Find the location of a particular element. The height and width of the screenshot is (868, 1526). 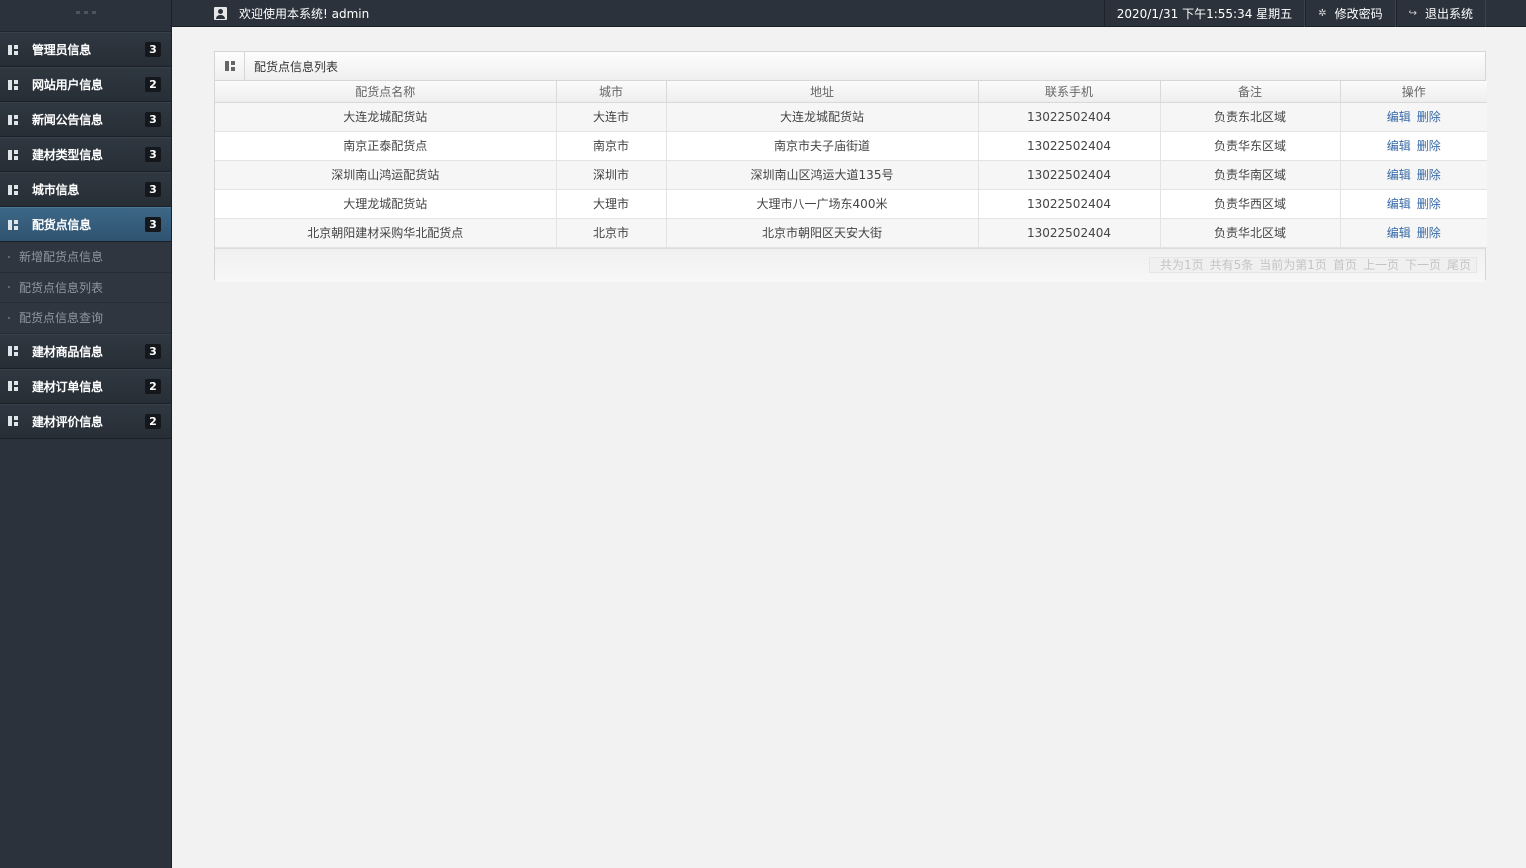

welcome-message: 欢迎使用本系统! admin is located at coordinates (291, 13).